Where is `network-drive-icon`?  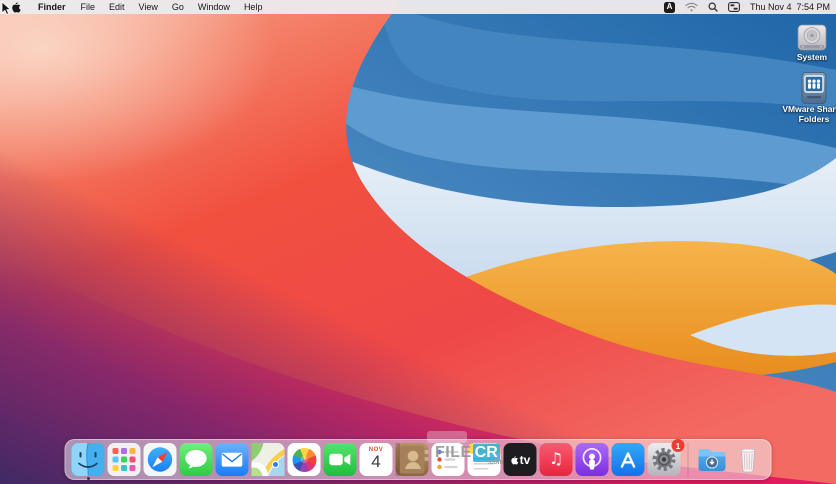
network-drive-icon is located at coordinates (809, 88).